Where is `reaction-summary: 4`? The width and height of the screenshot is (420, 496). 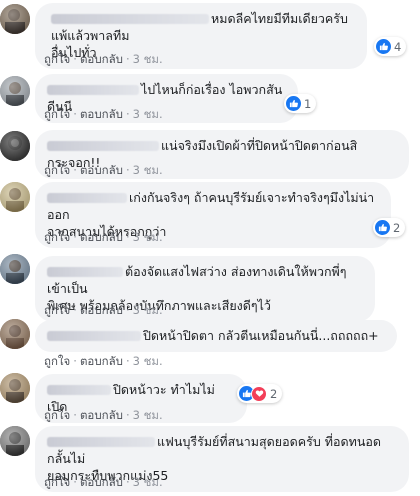
reaction-summary: 4 is located at coordinates (390, 46).